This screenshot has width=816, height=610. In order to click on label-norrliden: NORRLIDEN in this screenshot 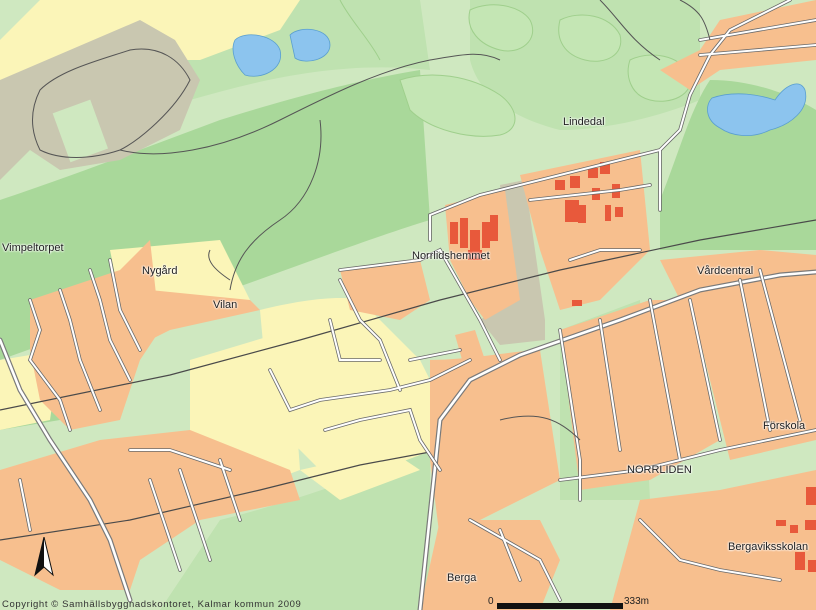, I will do `click(659, 470)`.